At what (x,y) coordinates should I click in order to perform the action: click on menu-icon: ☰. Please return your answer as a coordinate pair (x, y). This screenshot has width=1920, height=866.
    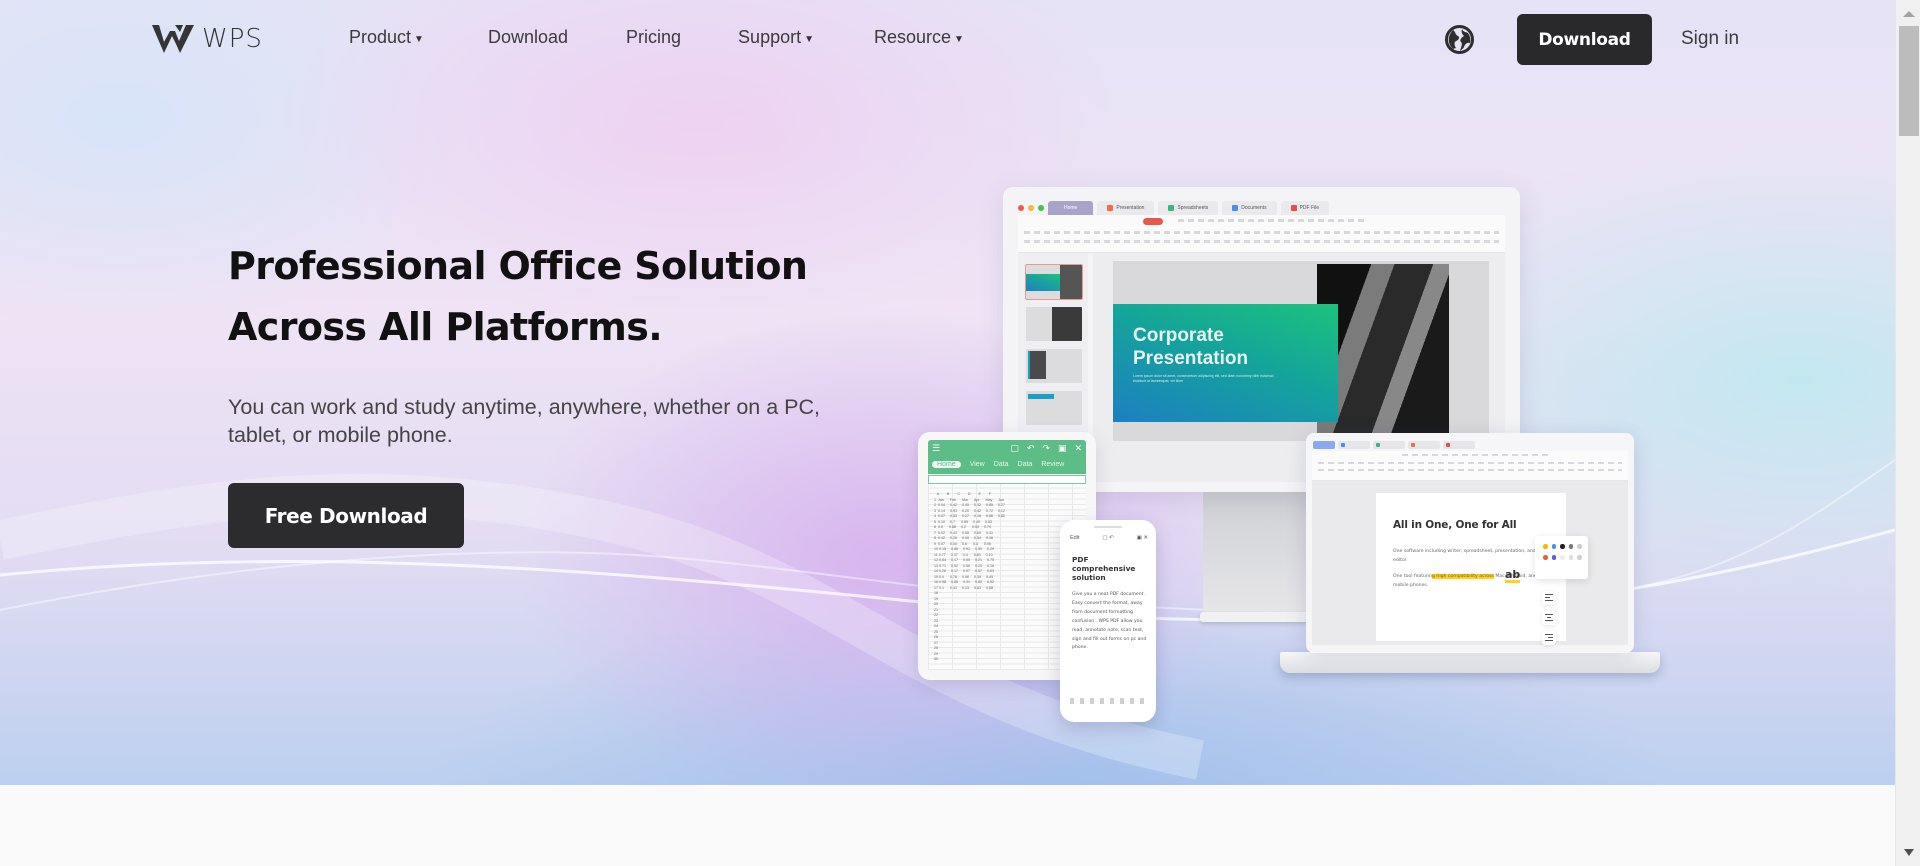
    Looking at the image, I should click on (936, 449).